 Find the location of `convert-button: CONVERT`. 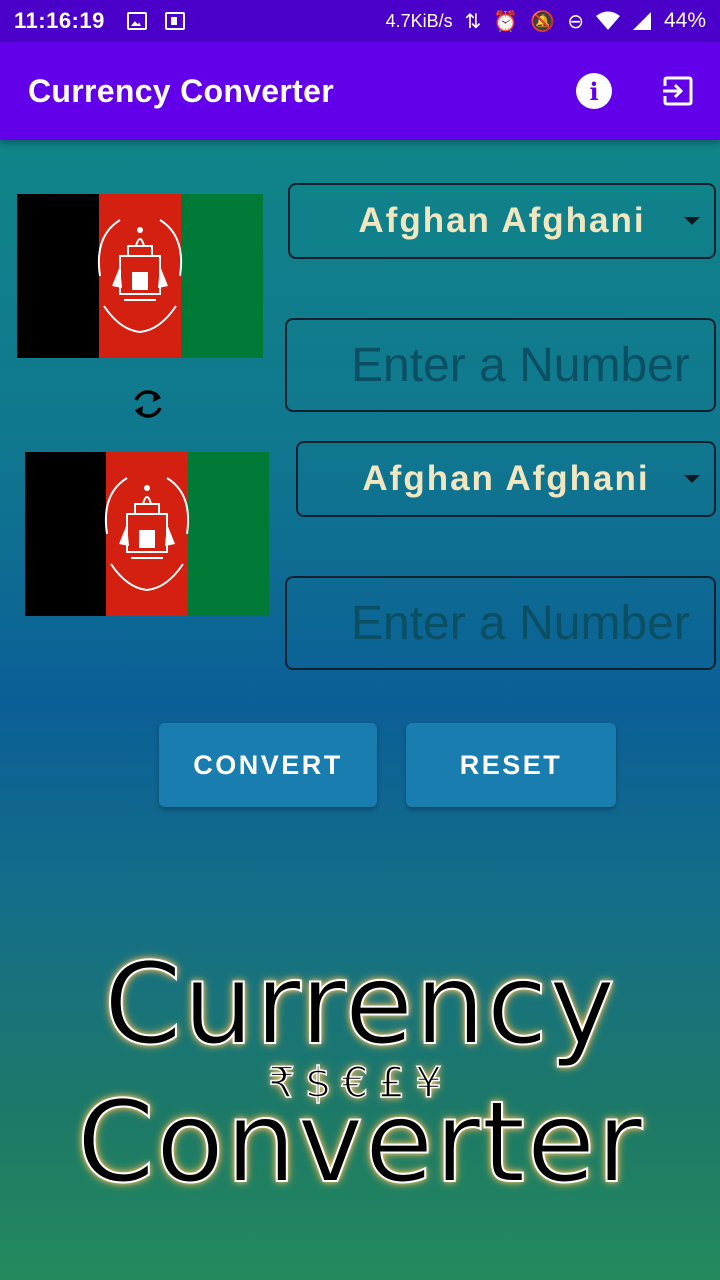

convert-button: CONVERT is located at coordinates (268, 765).